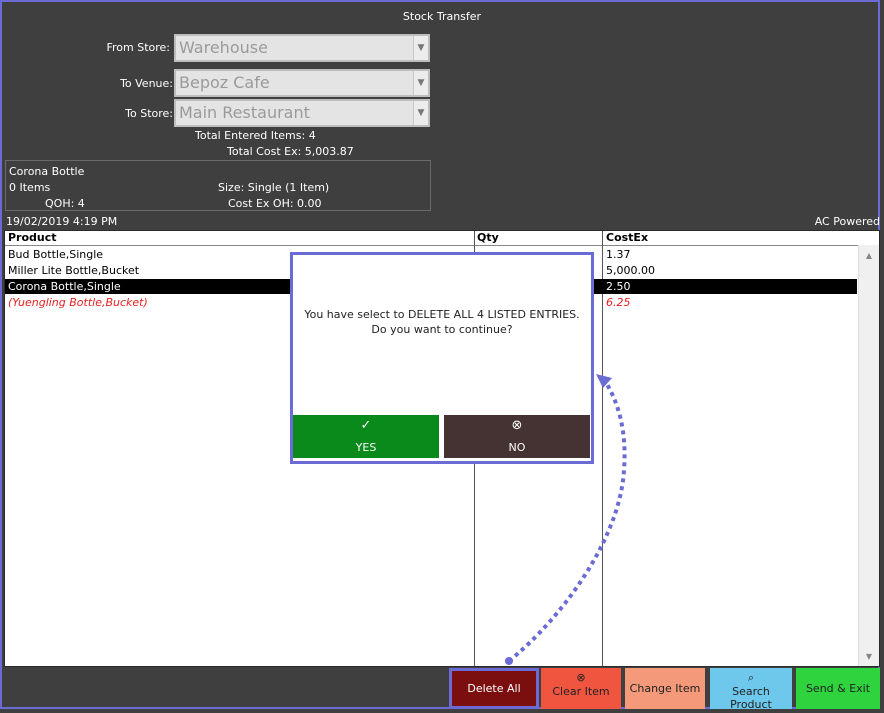 Image resolution: width=884 pixels, height=713 pixels. What do you see at coordinates (366, 436) in the screenshot?
I see `yes-button: ✓ YES` at bounding box center [366, 436].